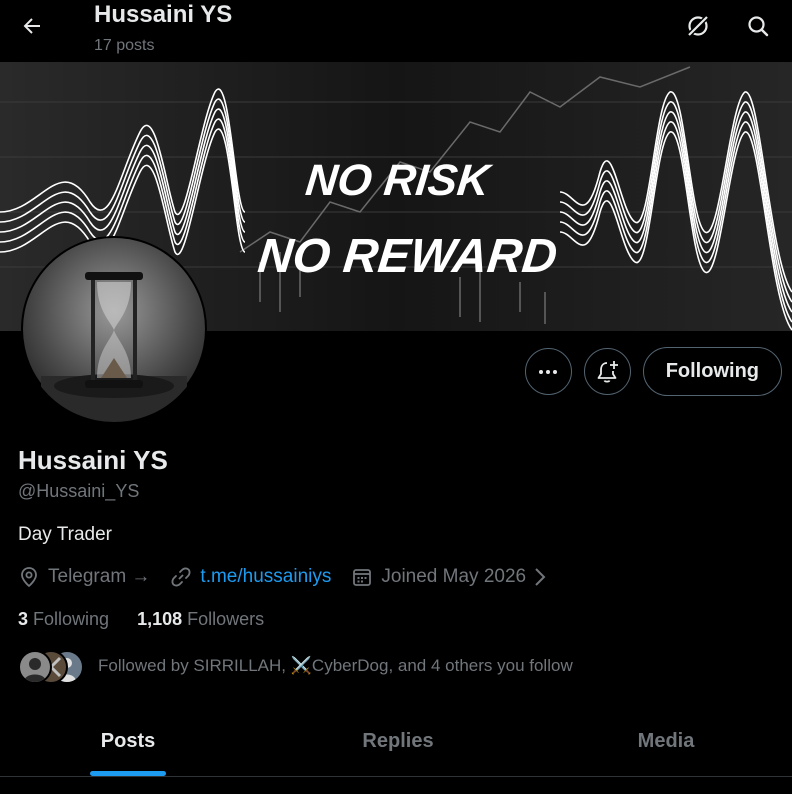  What do you see at coordinates (396, 31) in the screenshot?
I see `top-bar: Hussaini YS 17 posts` at bounding box center [396, 31].